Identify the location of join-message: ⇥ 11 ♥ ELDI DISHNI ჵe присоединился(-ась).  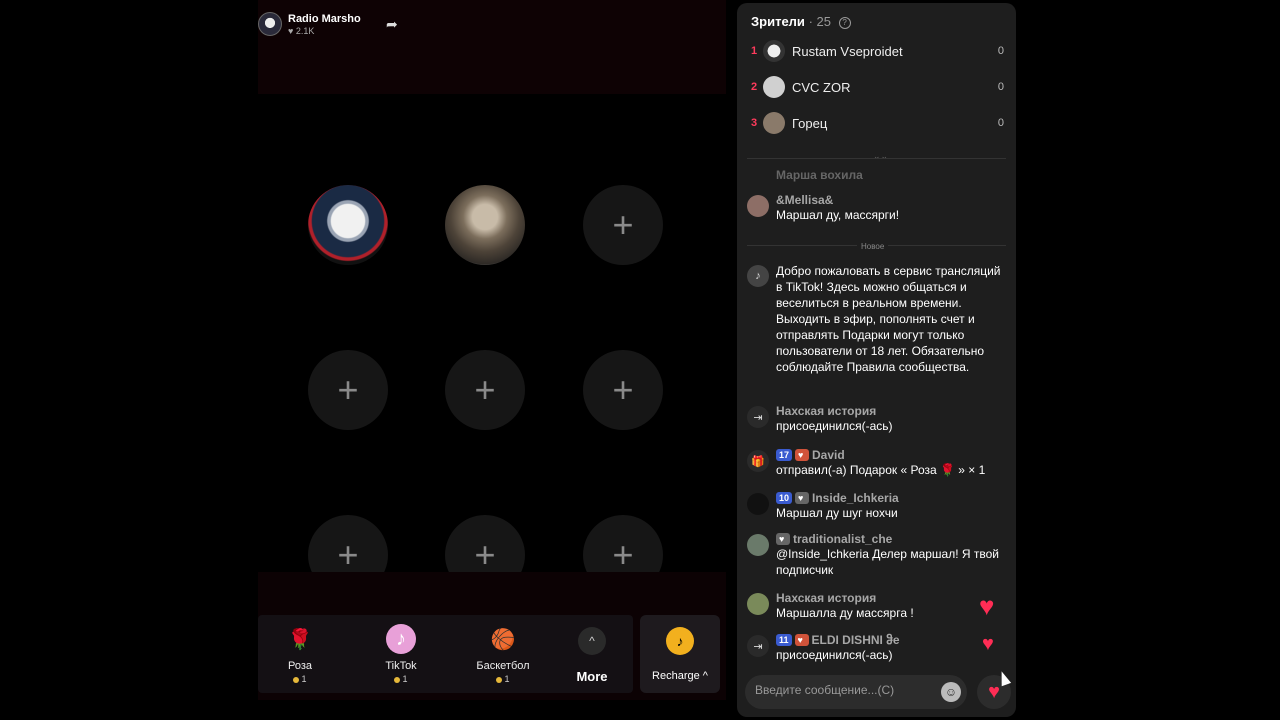
(877, 648).